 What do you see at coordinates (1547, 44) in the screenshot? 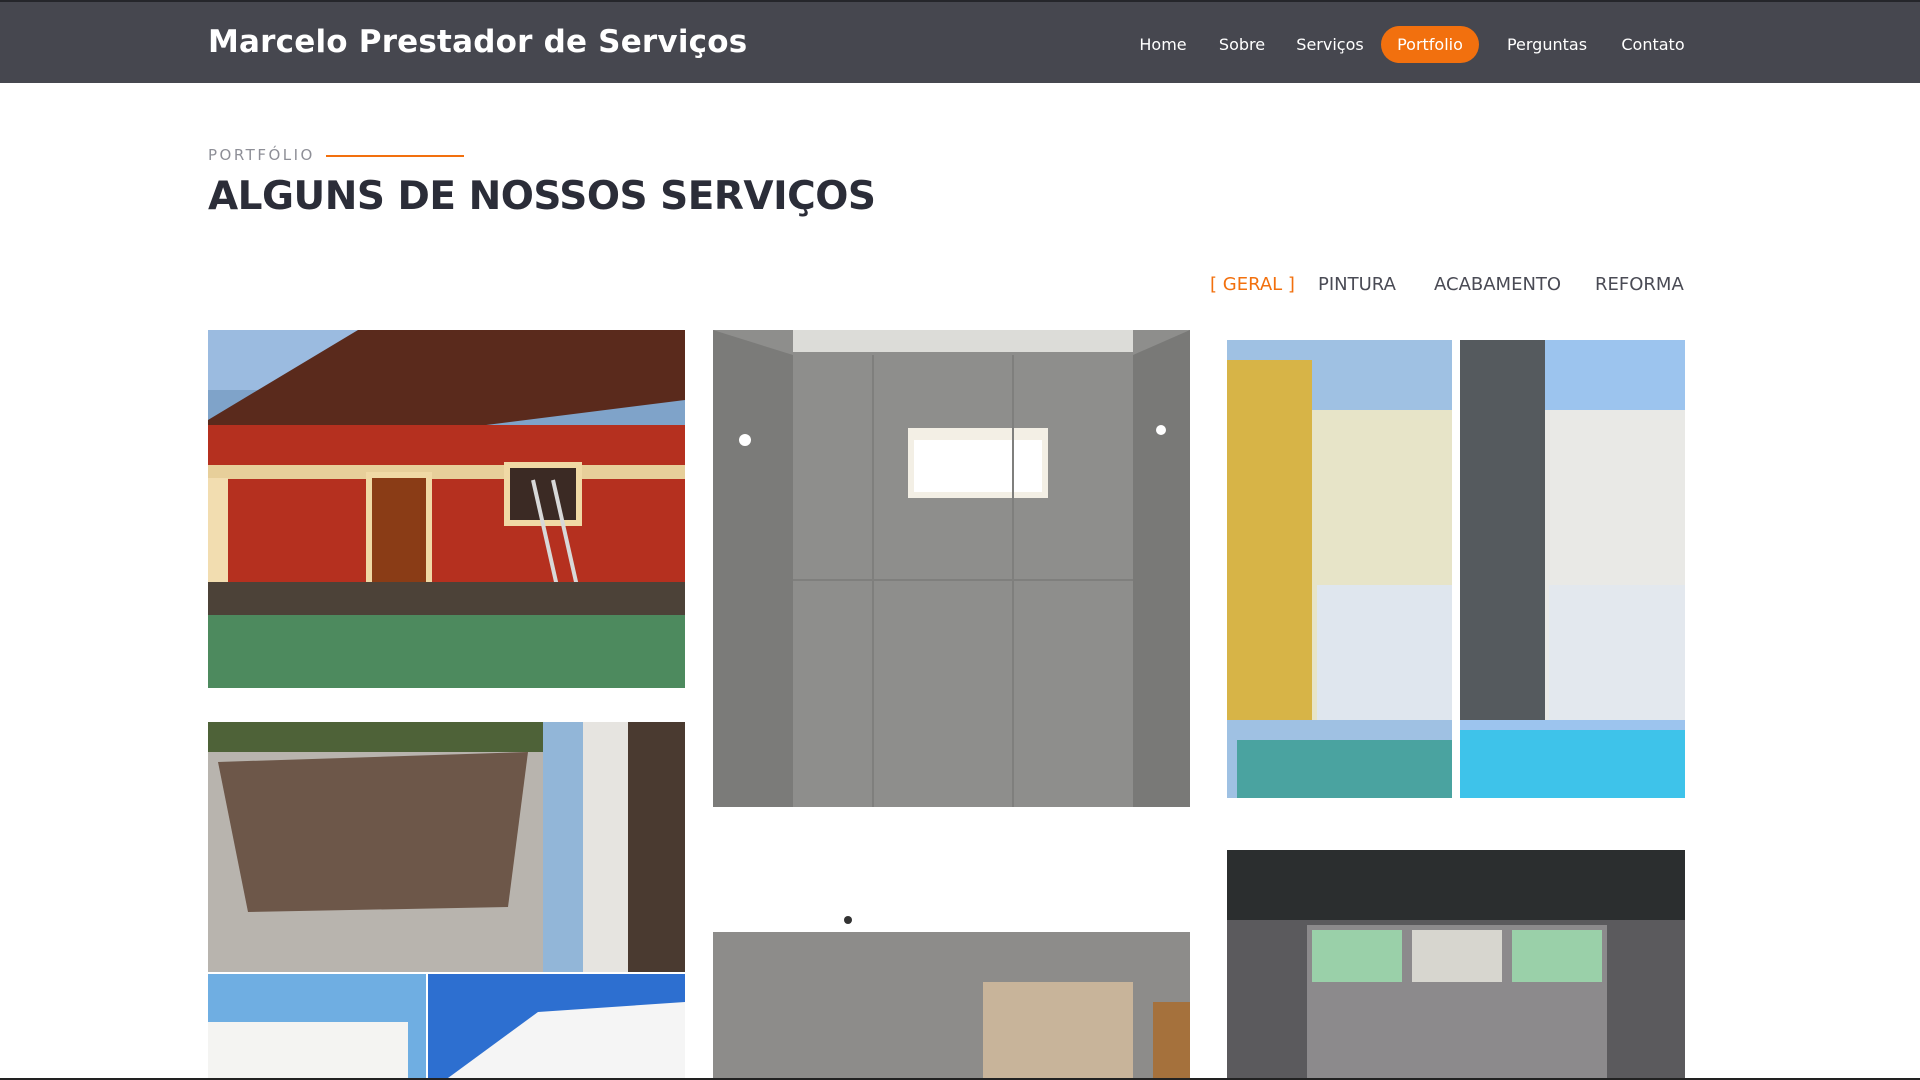
I see `nav-perguntas: Perguntas` at bounding box center [1547, 44].